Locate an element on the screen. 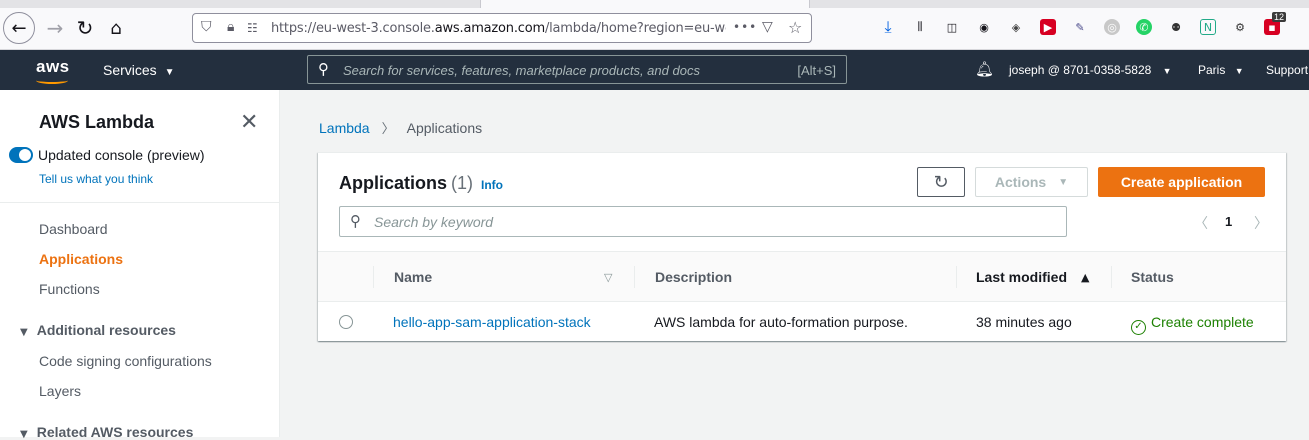 Image resolution: width=1309 pixels, height=440 pixels. eyedropper-icon: ✎ is located at coordinates (1080, 27).